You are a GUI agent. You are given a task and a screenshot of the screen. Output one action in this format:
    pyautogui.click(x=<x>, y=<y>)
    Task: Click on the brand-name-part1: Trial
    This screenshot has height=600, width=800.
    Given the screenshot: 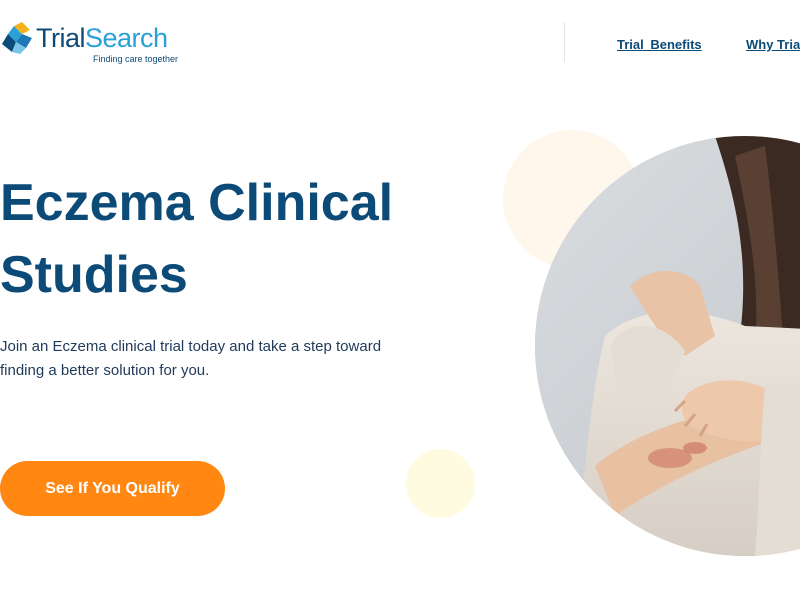 What is the action you would take?
    pyautogui.click(x=61, y=38)
    